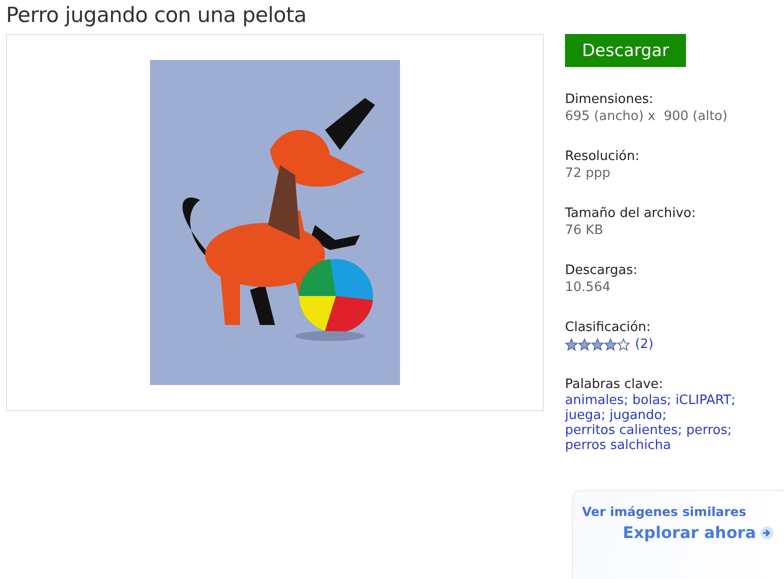 The width and height of the screenshot is (784, 579). Describe the element at coordinates (644, 344) in the screenshot. I see `rating-count-link: (2)` at that location.